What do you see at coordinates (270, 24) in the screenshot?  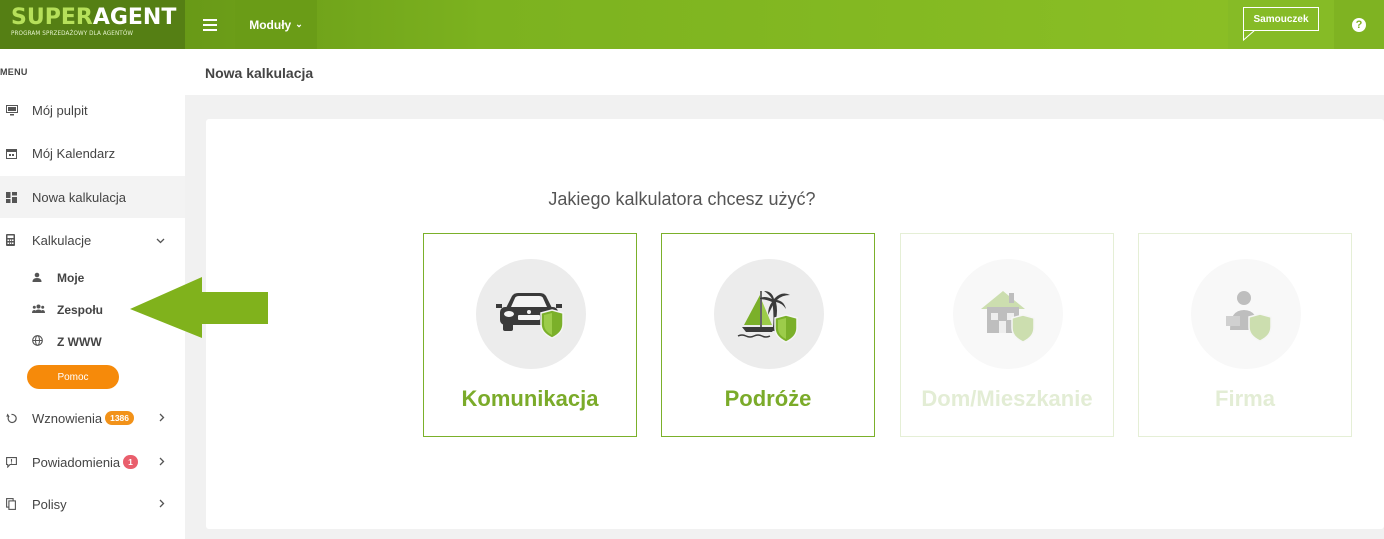 I see `modules-label: Moduły` at bounding box center [270, 24].